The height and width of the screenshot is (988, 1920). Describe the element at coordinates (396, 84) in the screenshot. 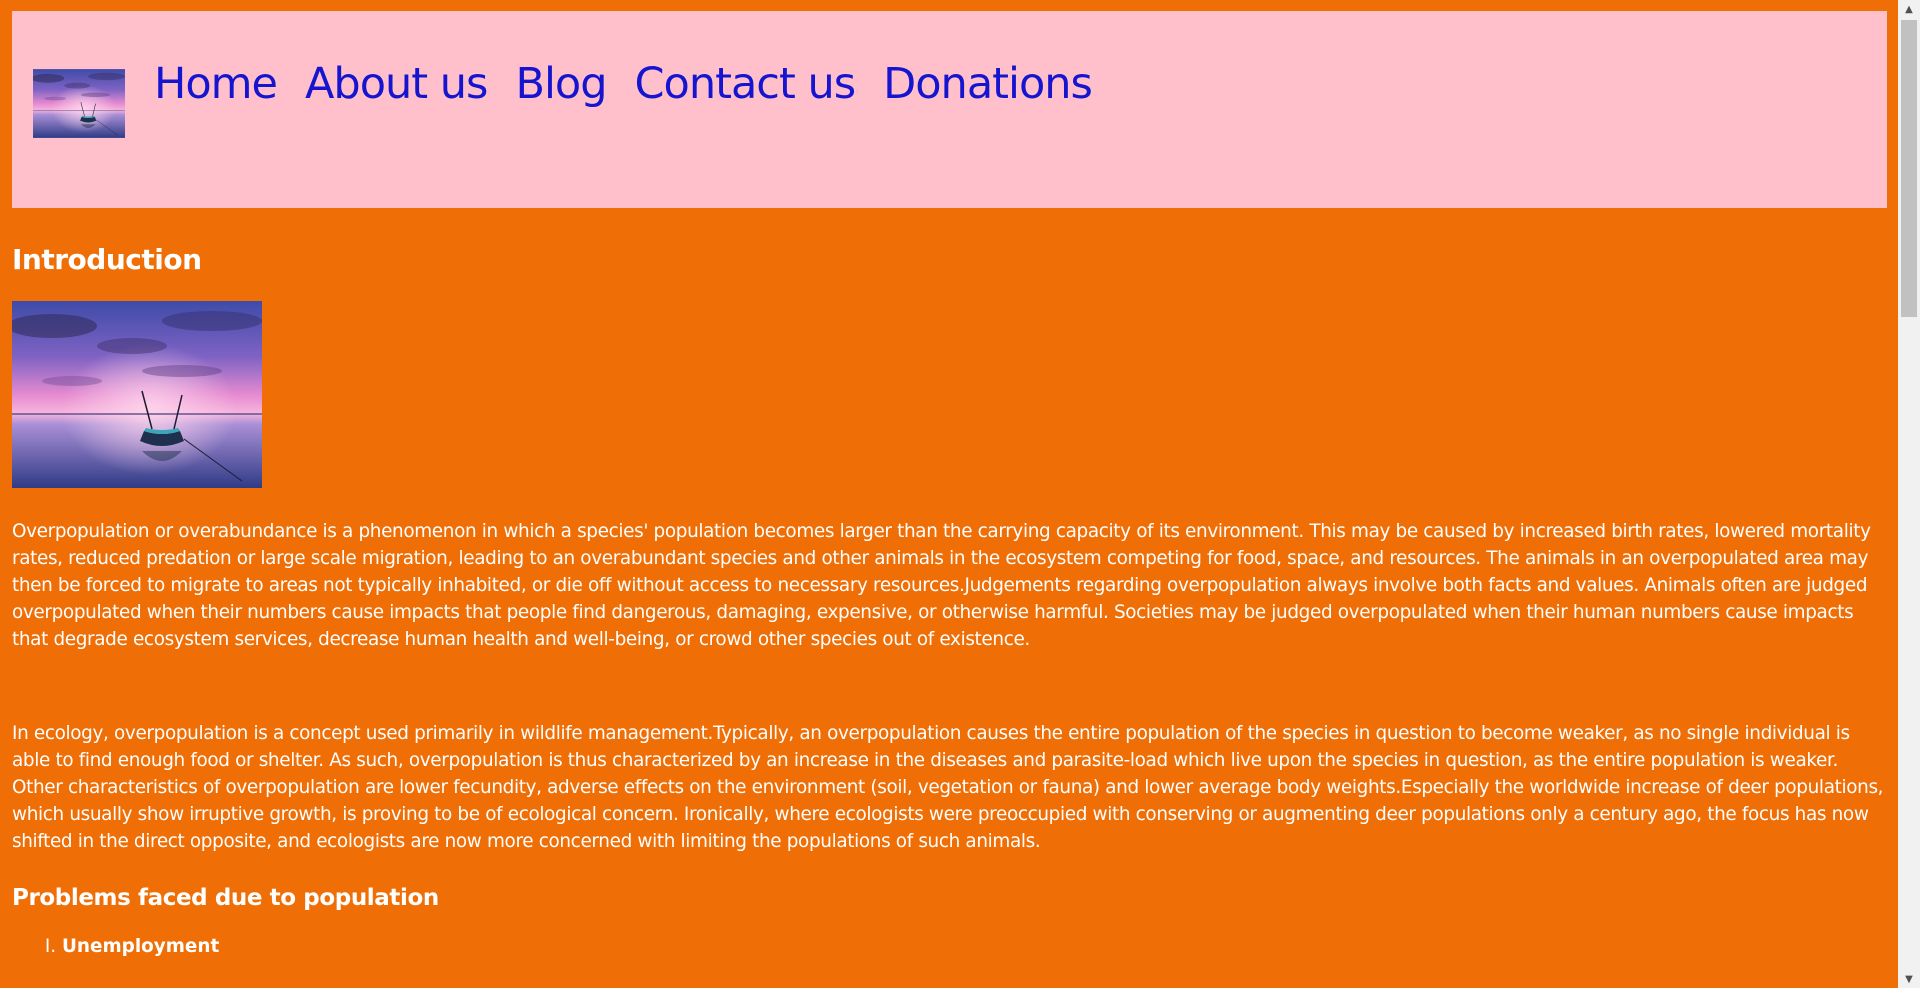

I see `nav-link-about-us: About us` at that location.